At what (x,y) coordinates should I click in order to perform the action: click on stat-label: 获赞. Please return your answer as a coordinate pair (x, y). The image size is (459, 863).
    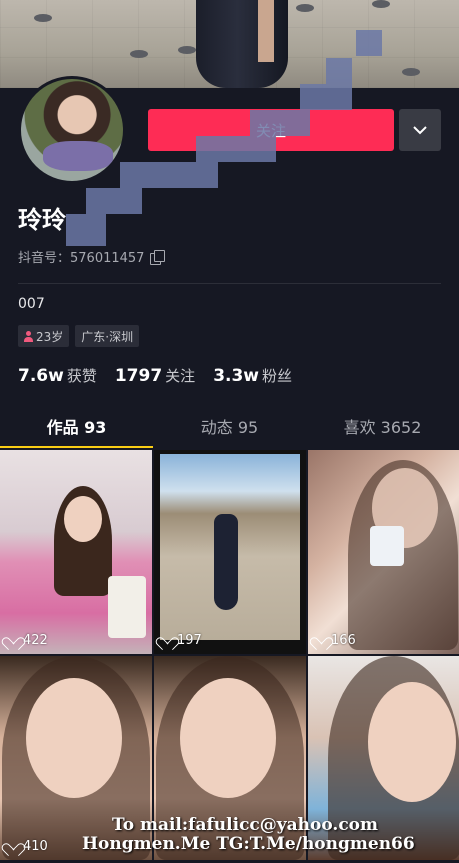
    Looking at the image, I should click on (81, 376).